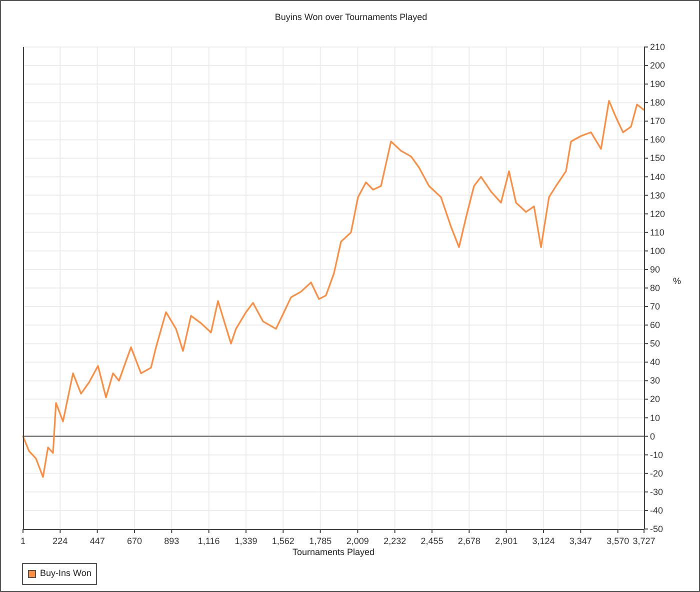 This screenshot has height=592, width=700. What do you see at coordinates (246, 541) in the screenshot?
I see `tick-label: 1,339` at bounding box center [246, 541].